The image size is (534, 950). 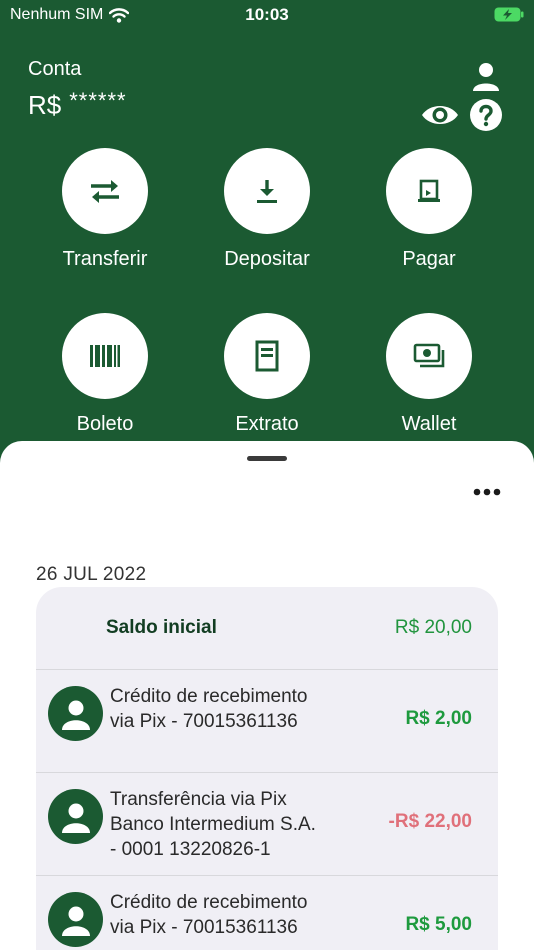 I want to click on transaction-amount: R$ 2,00, so click(x=438, y=718).